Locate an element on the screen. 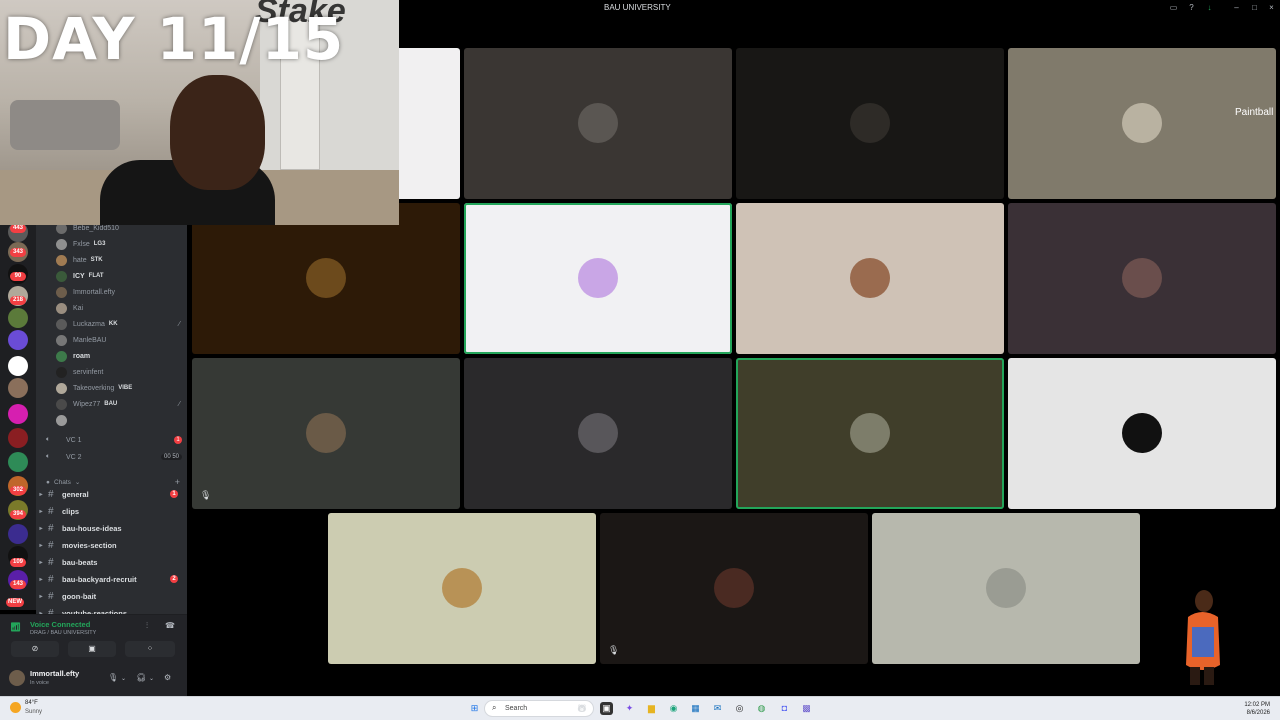 This screenshot has height=720, width=1280. channel-general: ▸ # general 1 is located at coordinates (111, 494).